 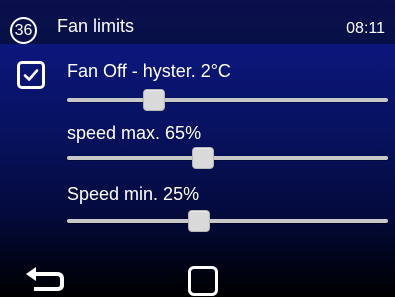 What do you see at coordinates (134, 133) in the screenshot?
I see `speed-max-label: speed max. 65%` at bounding box center [134, 133].